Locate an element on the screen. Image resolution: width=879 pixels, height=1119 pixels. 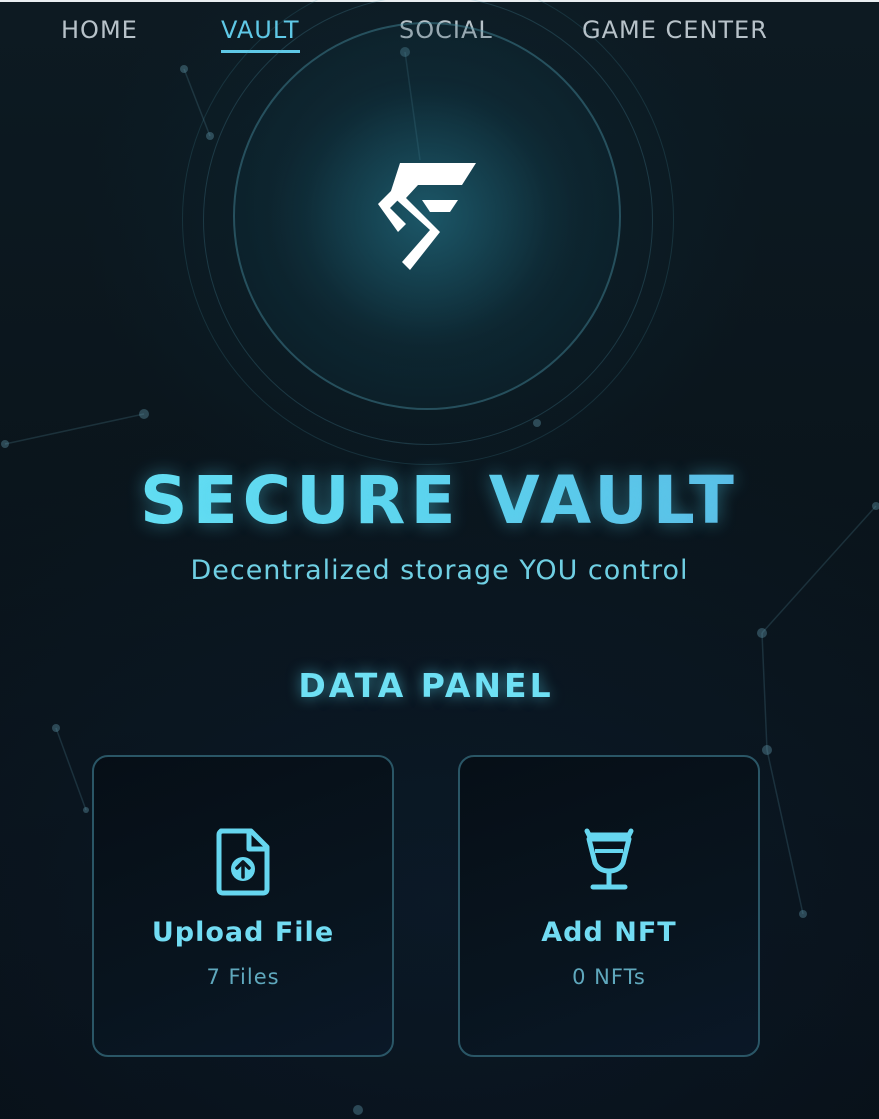
add-nft-card: Add NFT 0 NFTs is located at coordinates (609, 906).